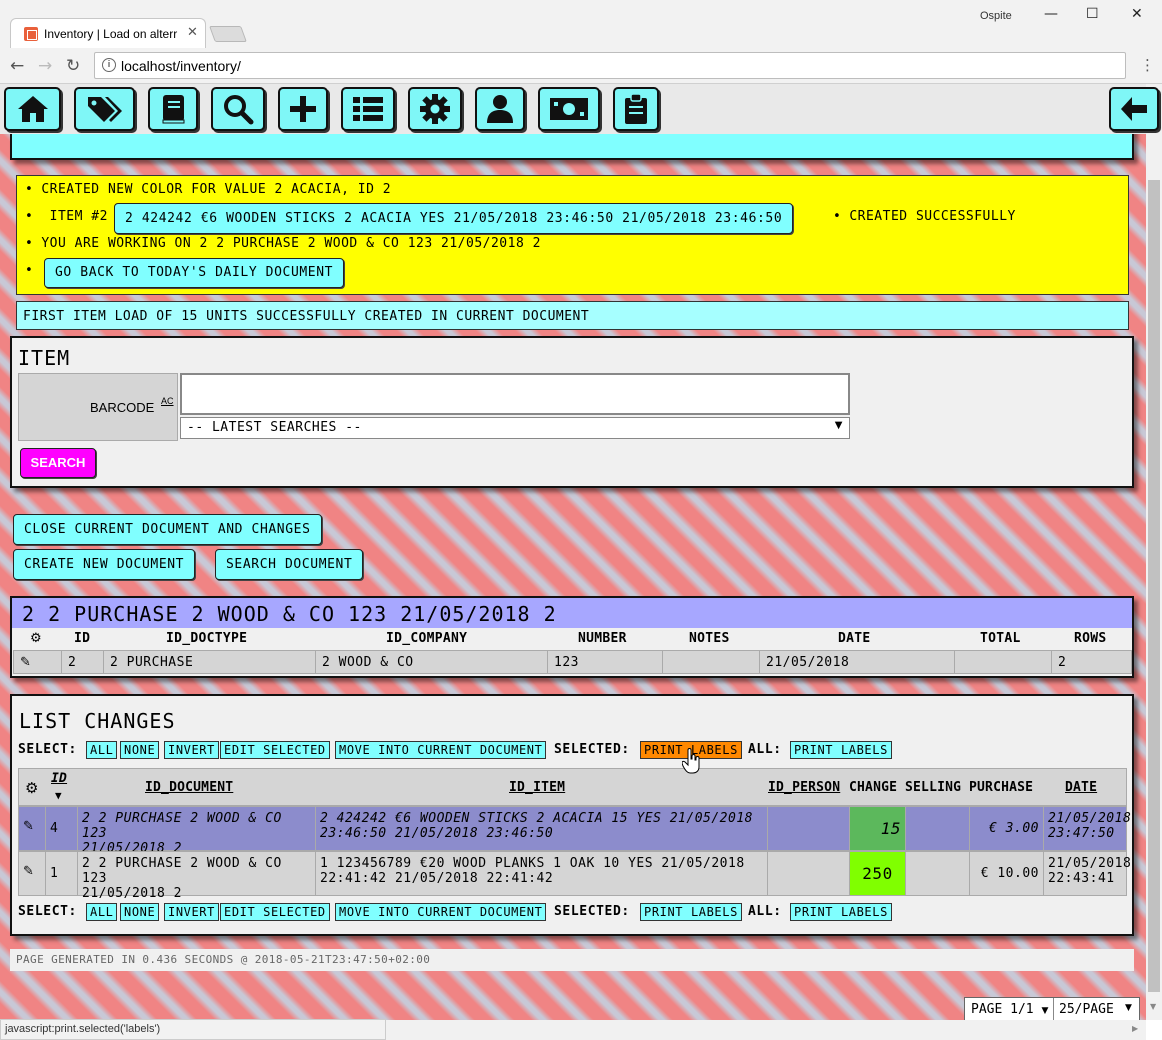  Describe the element at coordinates (167, 529) in the screenshot. I see `close-document-button: CLOSE CURRENT DOCUMENT AND CHANGES` at that location.